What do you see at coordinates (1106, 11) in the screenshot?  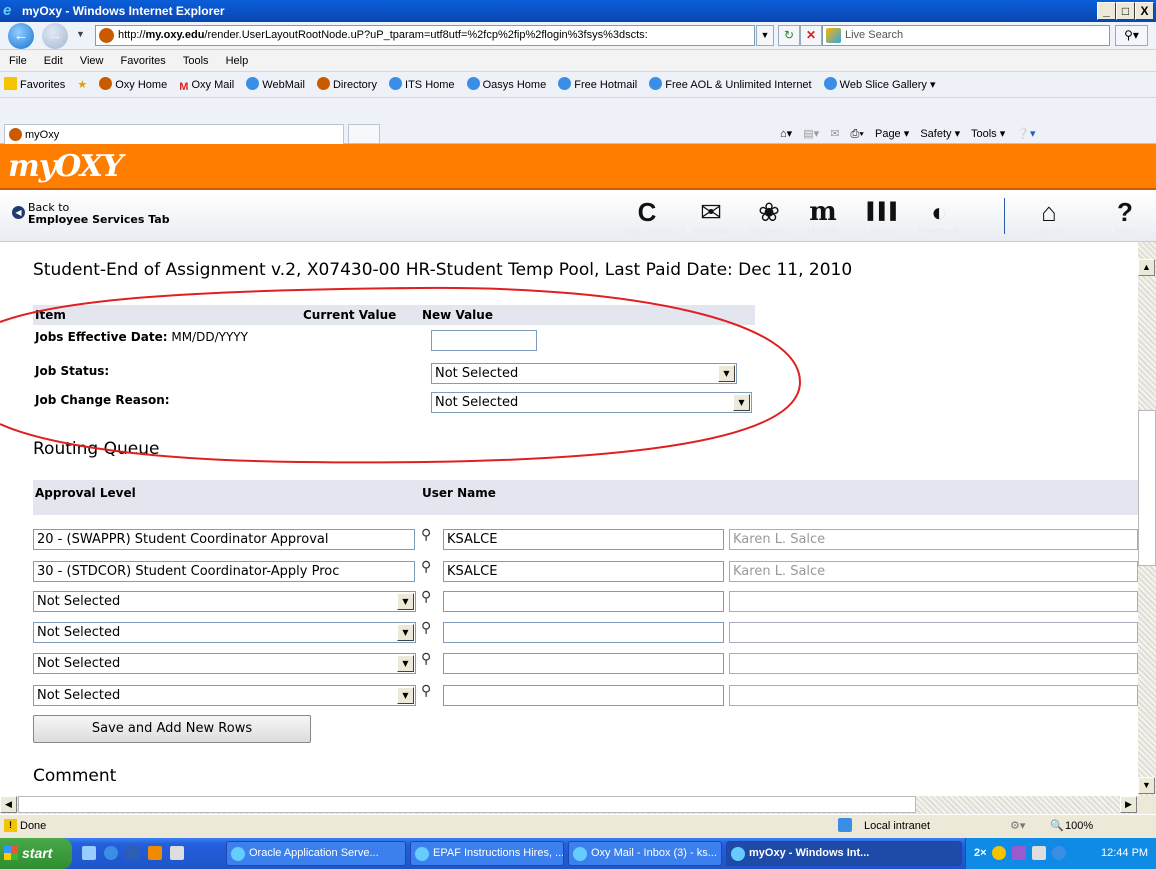 I see `minimize-button: _` at bounding box center [1106, 11].